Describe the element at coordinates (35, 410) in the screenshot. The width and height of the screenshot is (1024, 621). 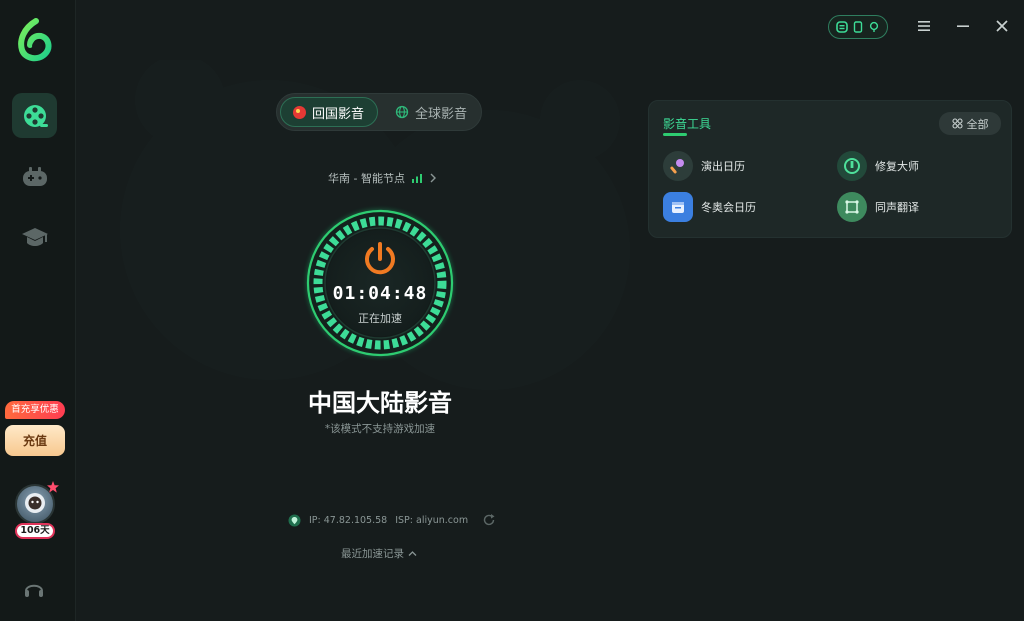
I see `promo-badge: 首充享优惠` at that location.